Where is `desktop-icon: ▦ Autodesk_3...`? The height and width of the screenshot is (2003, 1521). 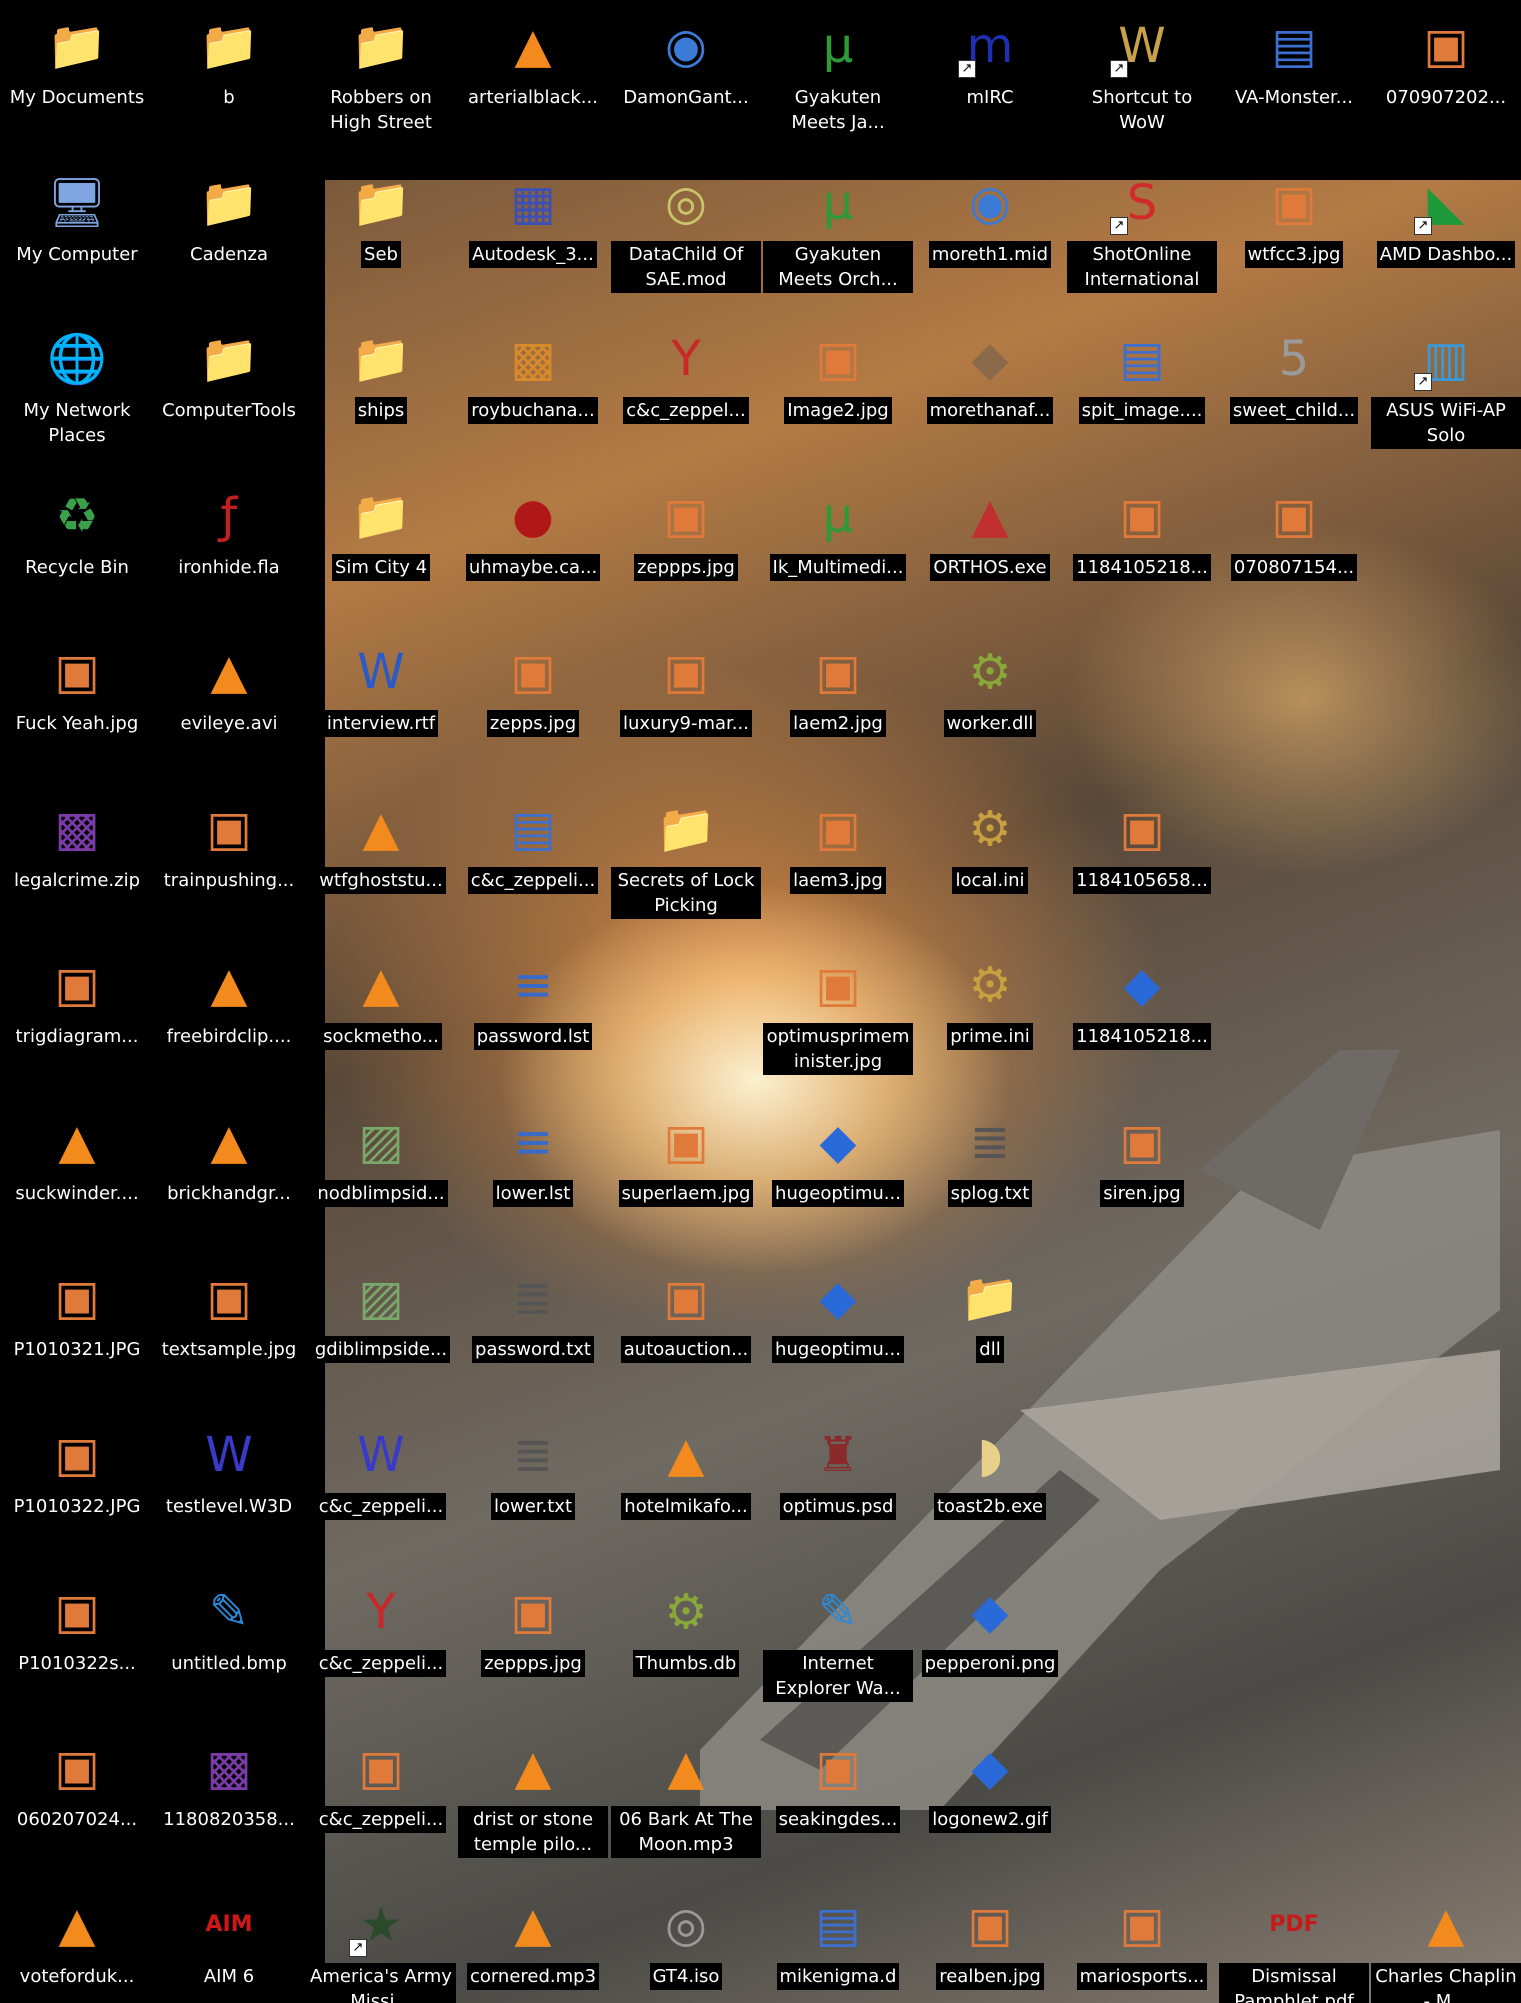
desktop-icon: ▦ Autodesk_3... is located at coordinates (533, 236).